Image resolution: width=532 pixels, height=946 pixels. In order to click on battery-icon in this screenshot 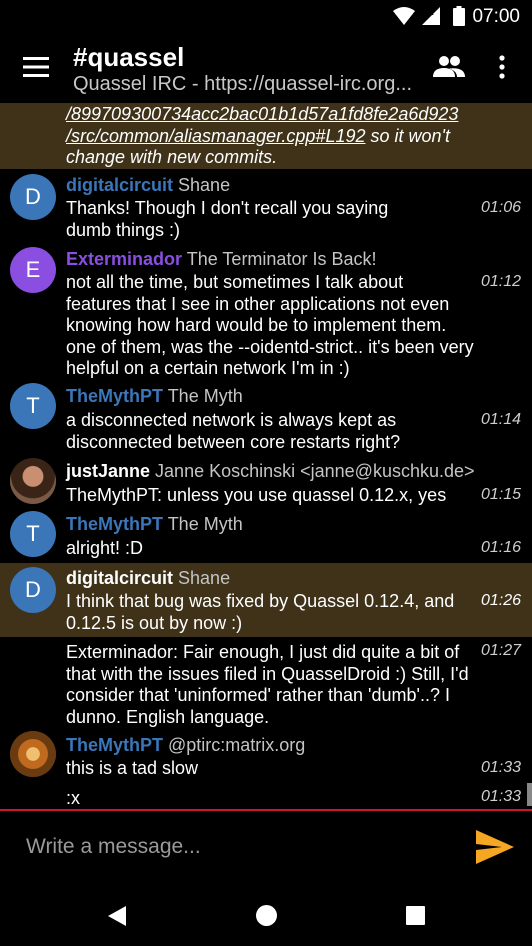, I will do `click(459, 16)`.